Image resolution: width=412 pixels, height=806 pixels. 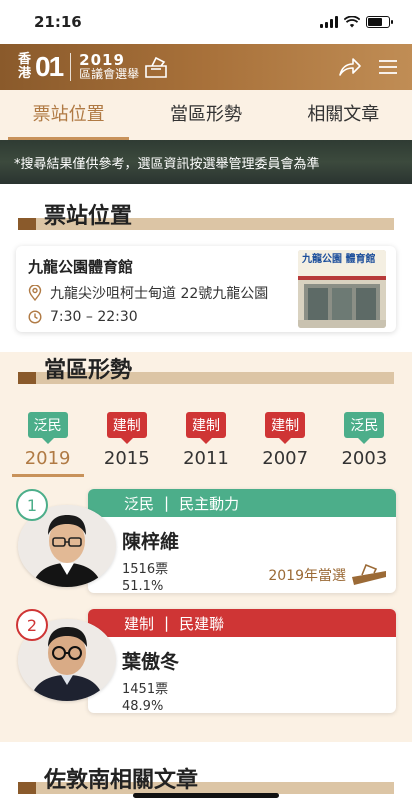 What do you see at coordinates (209, 503) in the screenshot?
I see `candidate-party: 民主動力` at bounding box center [209, 503].